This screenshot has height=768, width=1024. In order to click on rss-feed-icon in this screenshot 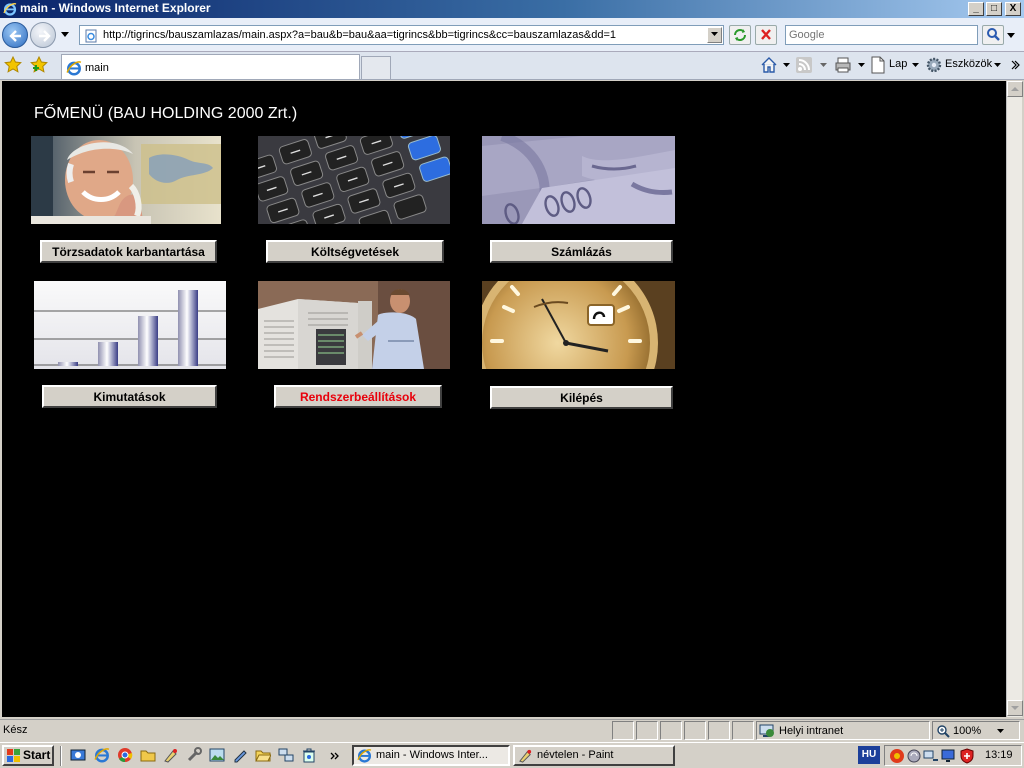, I will do `click(804, 65)`.